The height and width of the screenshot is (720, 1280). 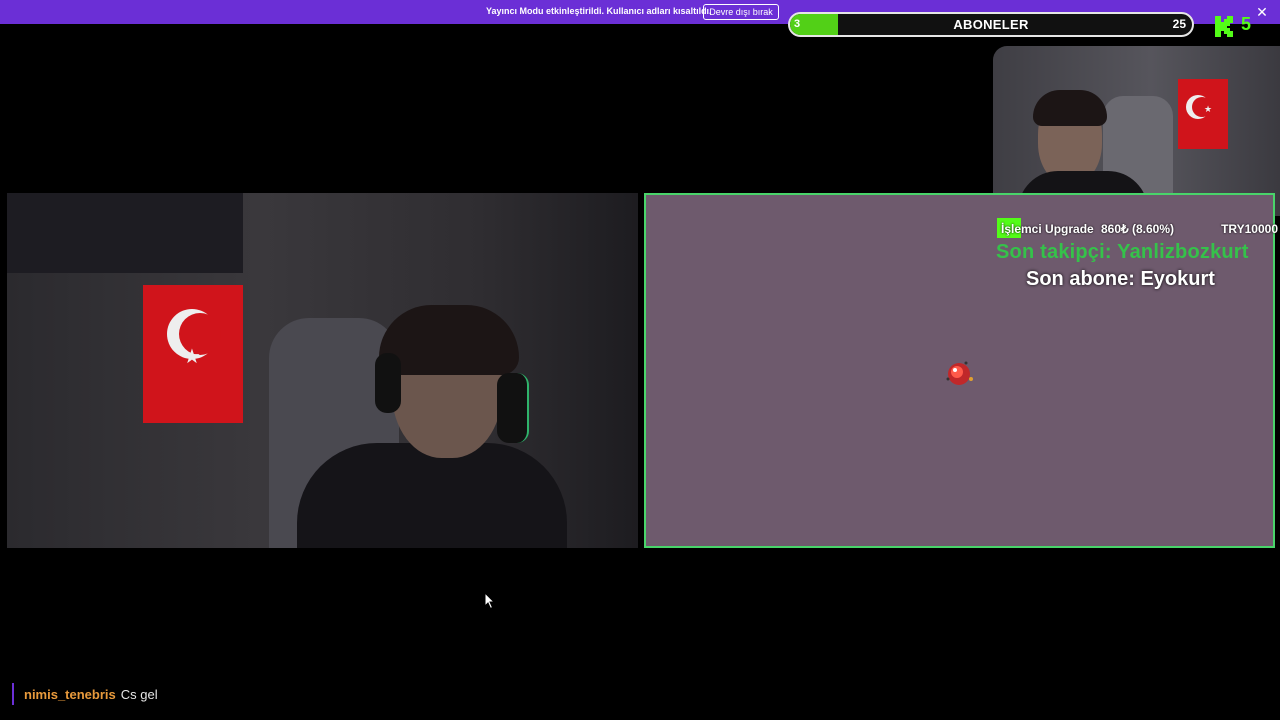 What do you see at coordinates (432, 495) in the screenshot?
I see `streamer-body` at bounding box center [432, 495].